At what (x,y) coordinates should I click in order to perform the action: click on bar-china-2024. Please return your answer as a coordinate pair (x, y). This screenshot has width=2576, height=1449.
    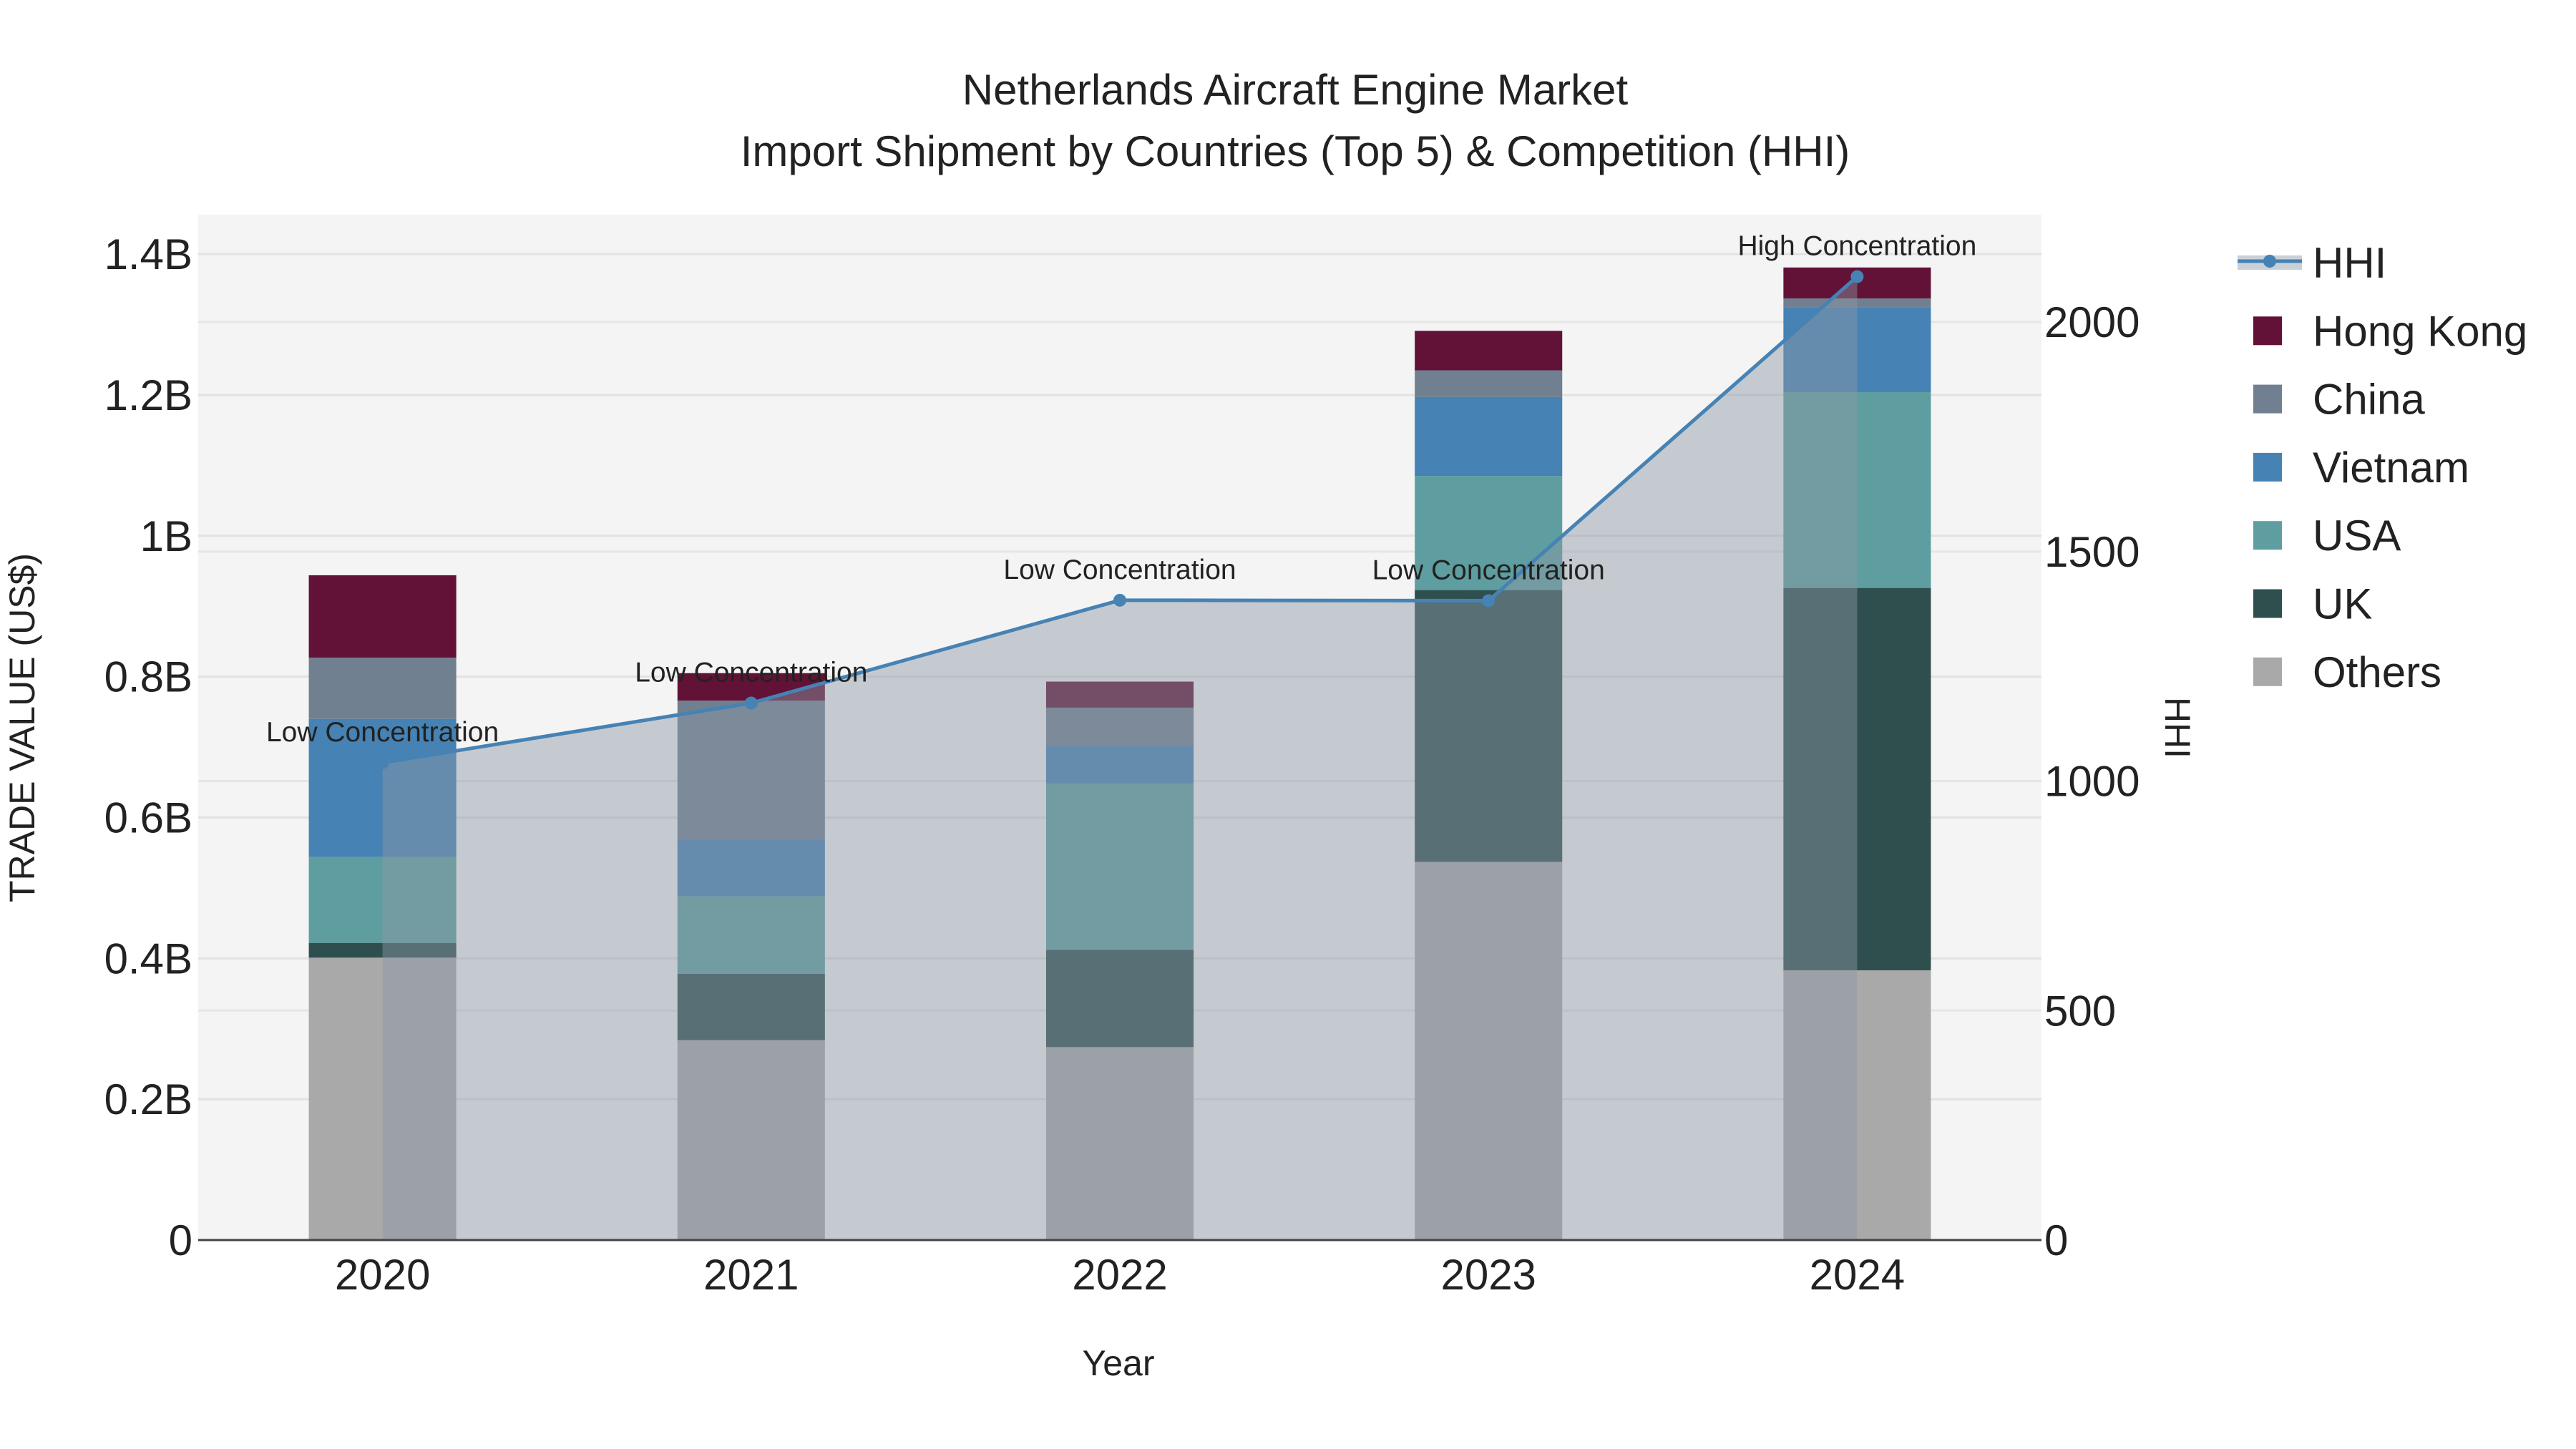
    Looking at the image, I should click on (1857, 303).